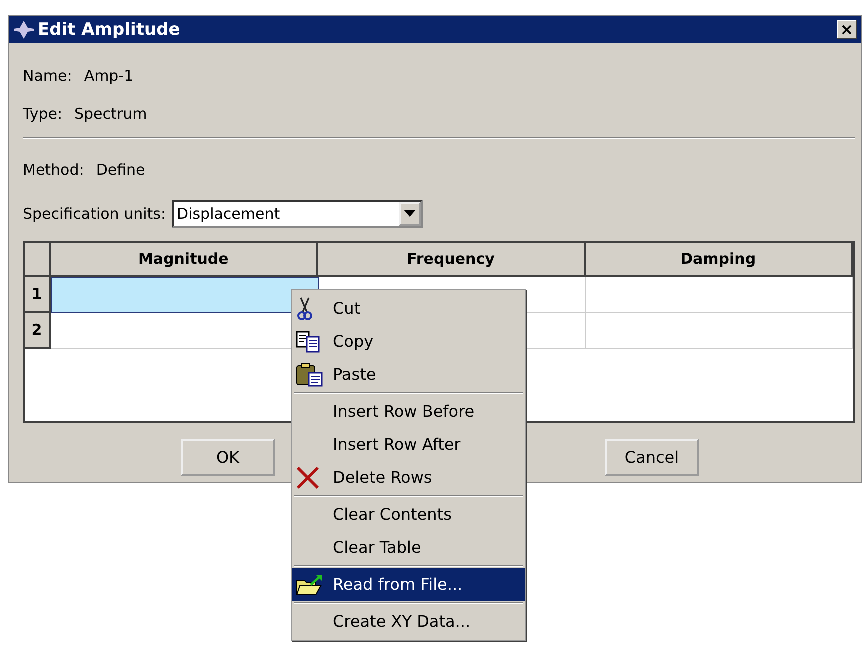 The height and width of the screenshot is (658, 862). I want to click on table-cell, so click(185, 295).